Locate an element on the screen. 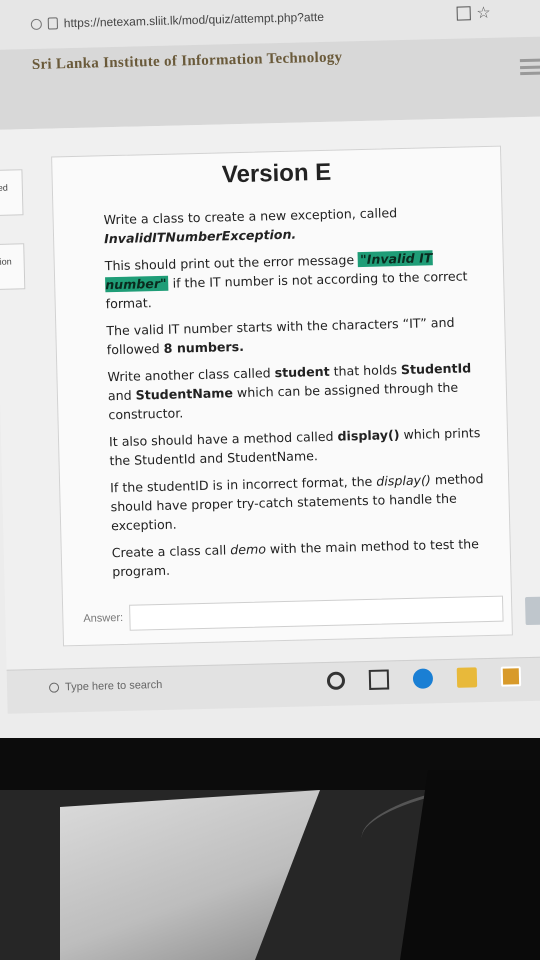  sidebar-block-2-label: ion is located at coordinates (6, 261).